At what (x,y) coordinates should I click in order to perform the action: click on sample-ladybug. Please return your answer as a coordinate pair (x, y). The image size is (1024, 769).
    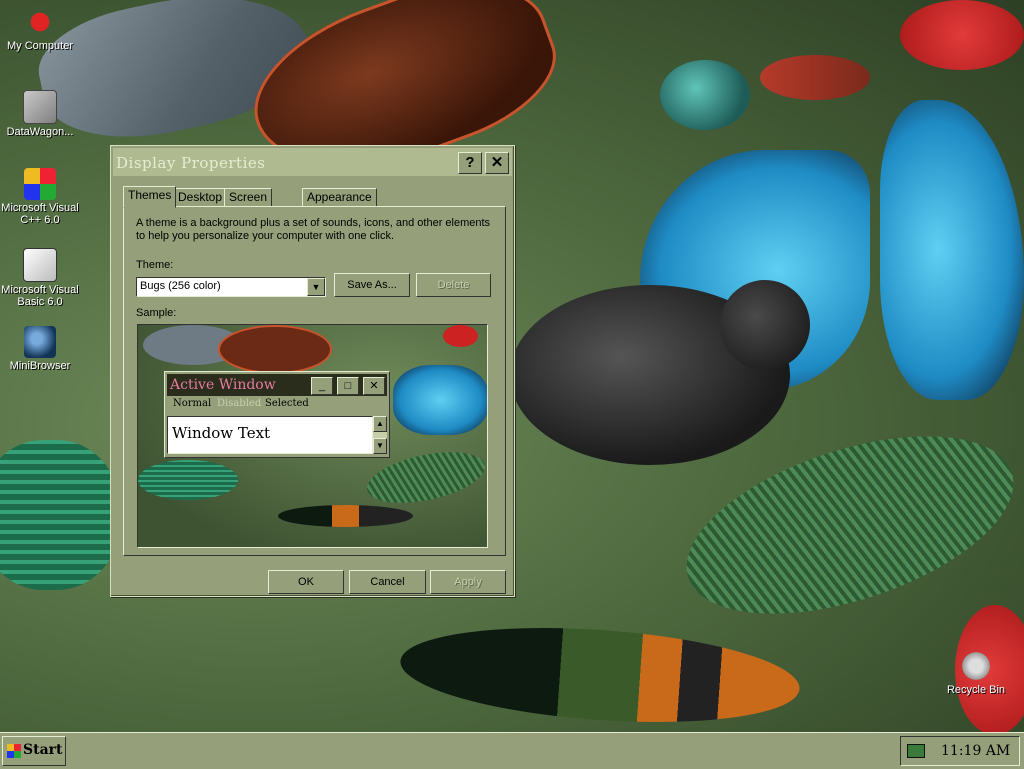
    Looking at the image, I should click on (460, 336).